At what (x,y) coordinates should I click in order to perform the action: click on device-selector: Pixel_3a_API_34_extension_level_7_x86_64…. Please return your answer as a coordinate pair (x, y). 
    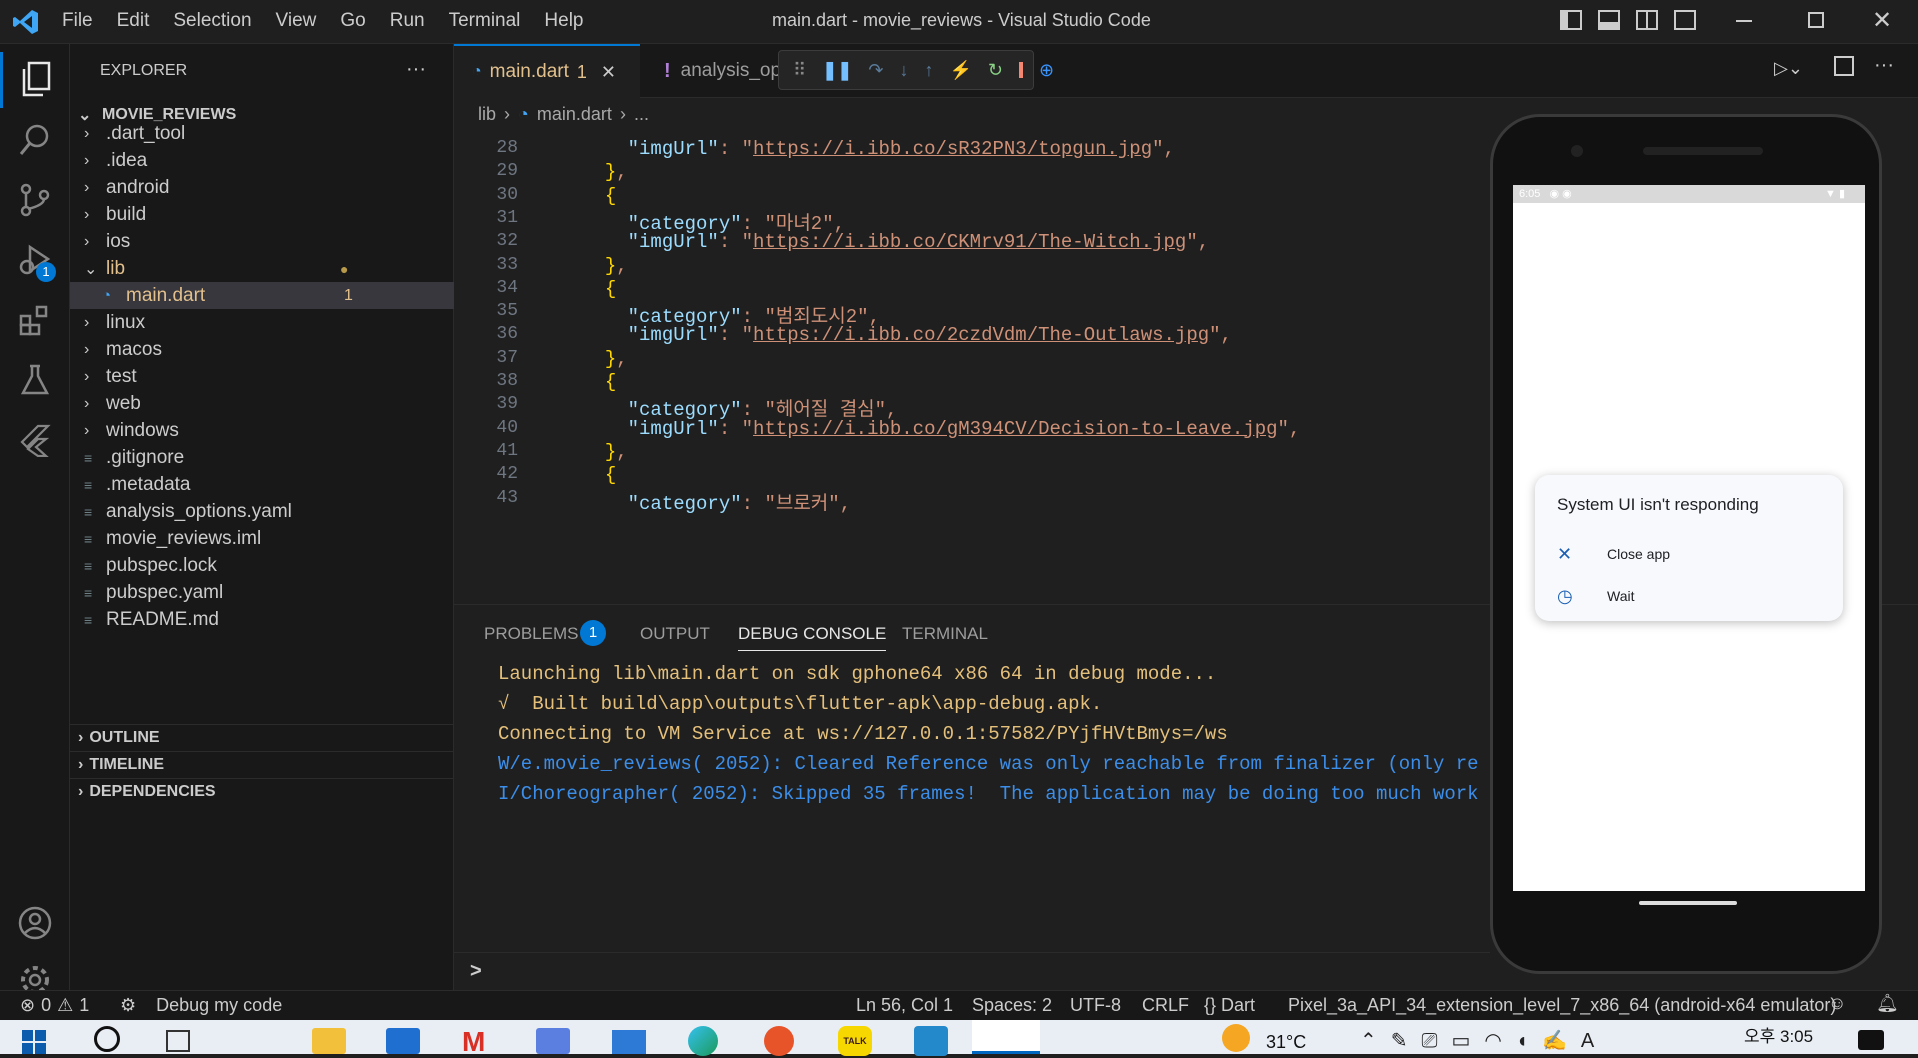
    Looking at the image, I should click on (1562, 1005).